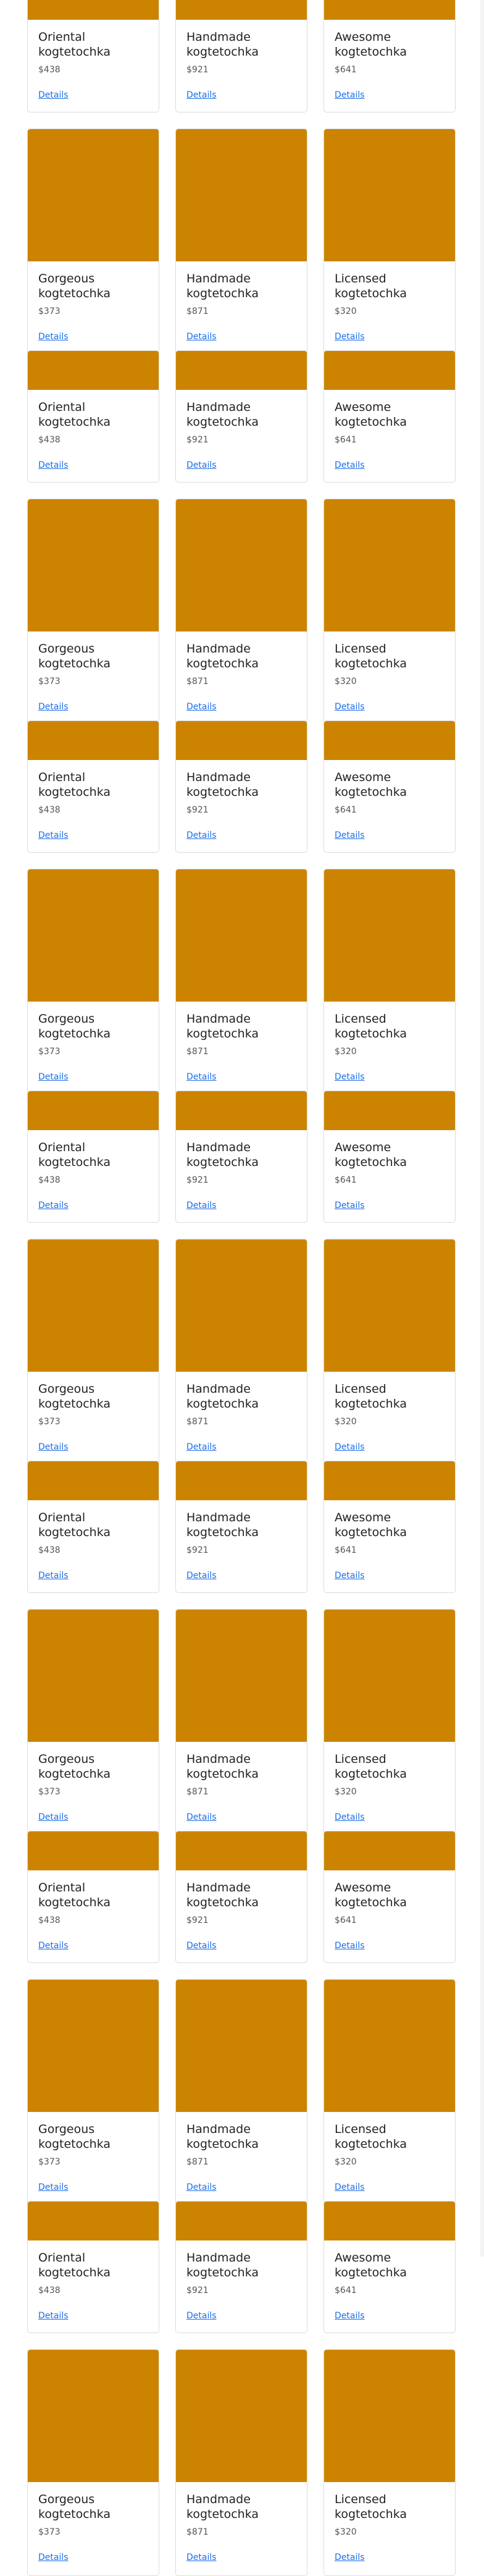  What do you see at coordinates (197, 70) in the screenshot?
I see `product-price: $921` at bounding box center [197, 70].